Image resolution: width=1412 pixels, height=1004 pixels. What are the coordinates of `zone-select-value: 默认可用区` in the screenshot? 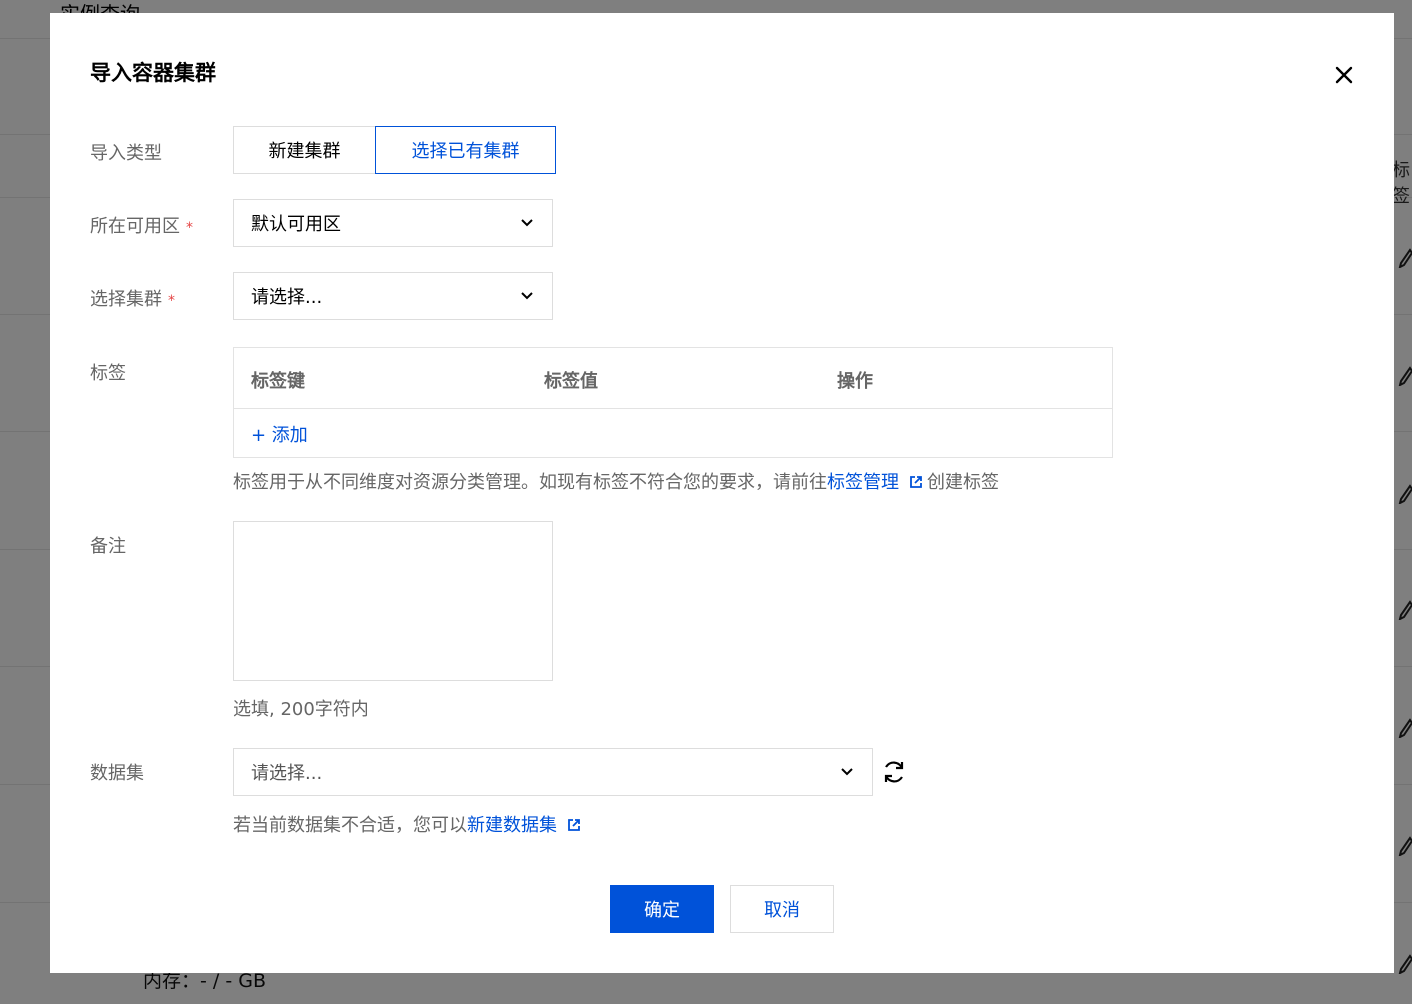 It's located at (296, 224).